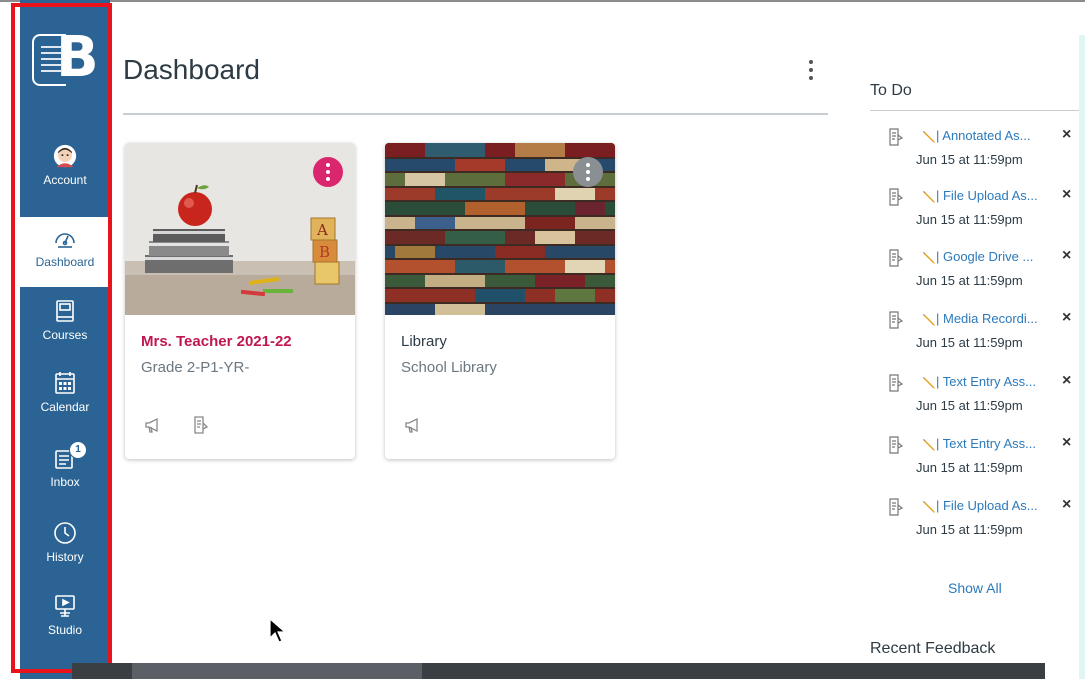 This screenshot has width=1085, height=679. I want to click on course-card: Library School Library, so click(500, 301).